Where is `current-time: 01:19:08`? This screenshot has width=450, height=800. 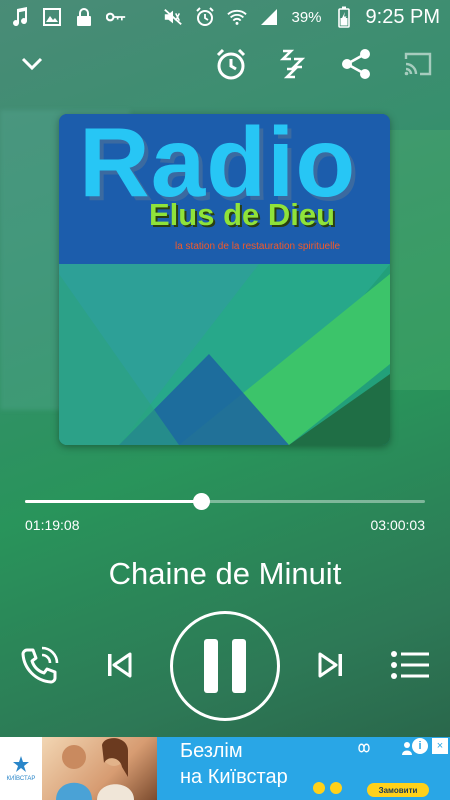 current-time: 01:19:08 is located at coordinates (52, 525).